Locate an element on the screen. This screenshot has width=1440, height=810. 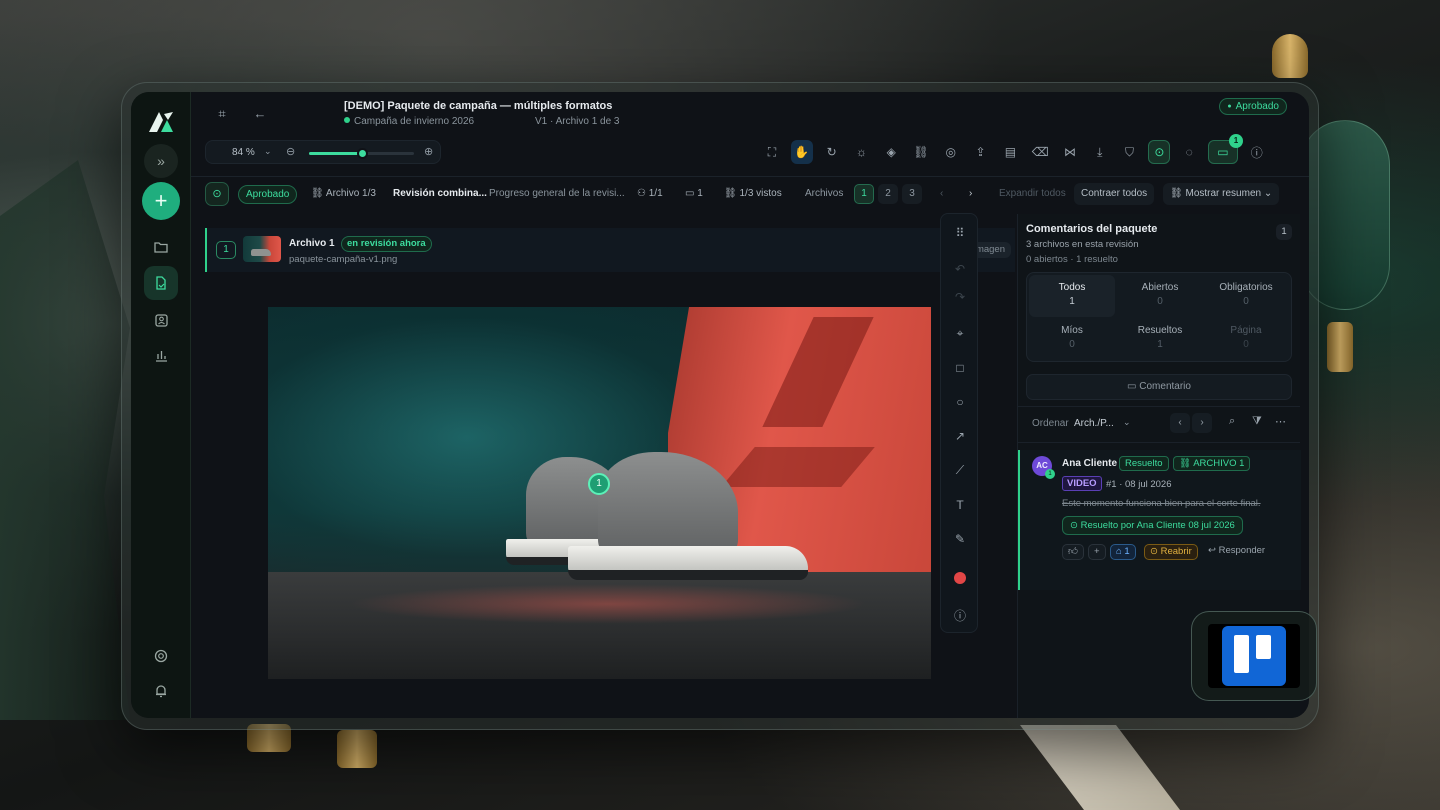
archivo-filter: ⛓ Archivo 1/3 is located at coordinates (343, 194).